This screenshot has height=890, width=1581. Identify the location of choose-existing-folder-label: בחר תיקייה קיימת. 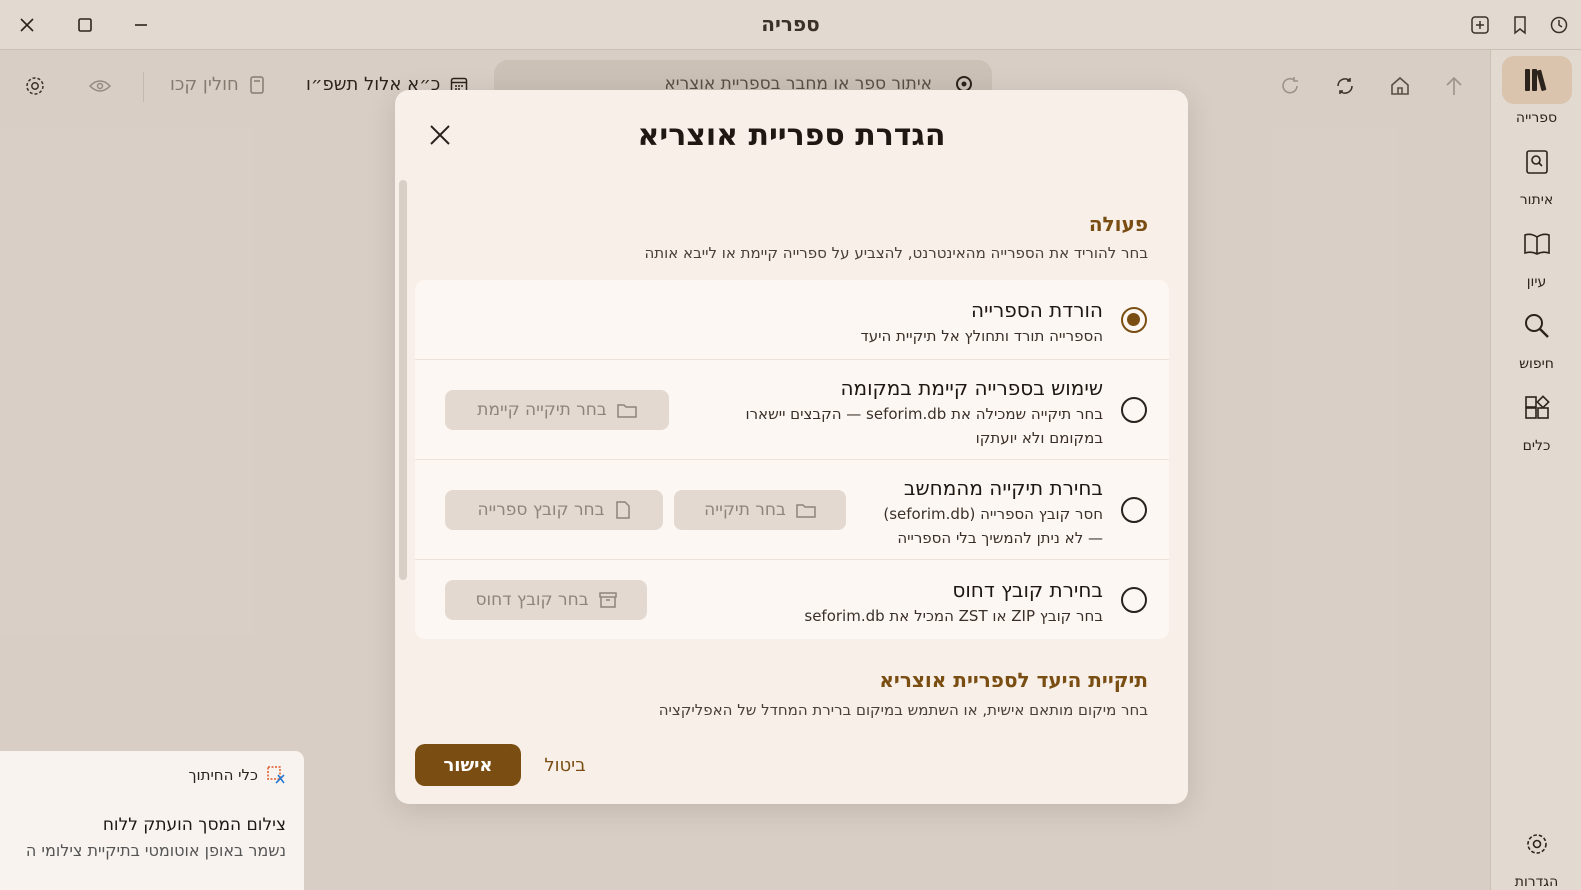
(542, 410).